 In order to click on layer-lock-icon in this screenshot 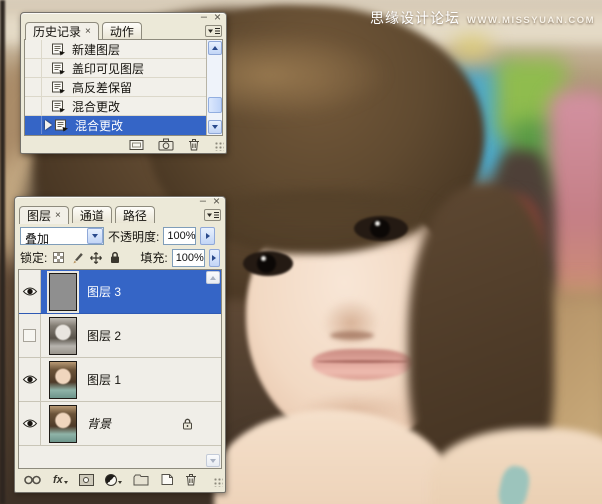, I will do `click(187, 424)`.